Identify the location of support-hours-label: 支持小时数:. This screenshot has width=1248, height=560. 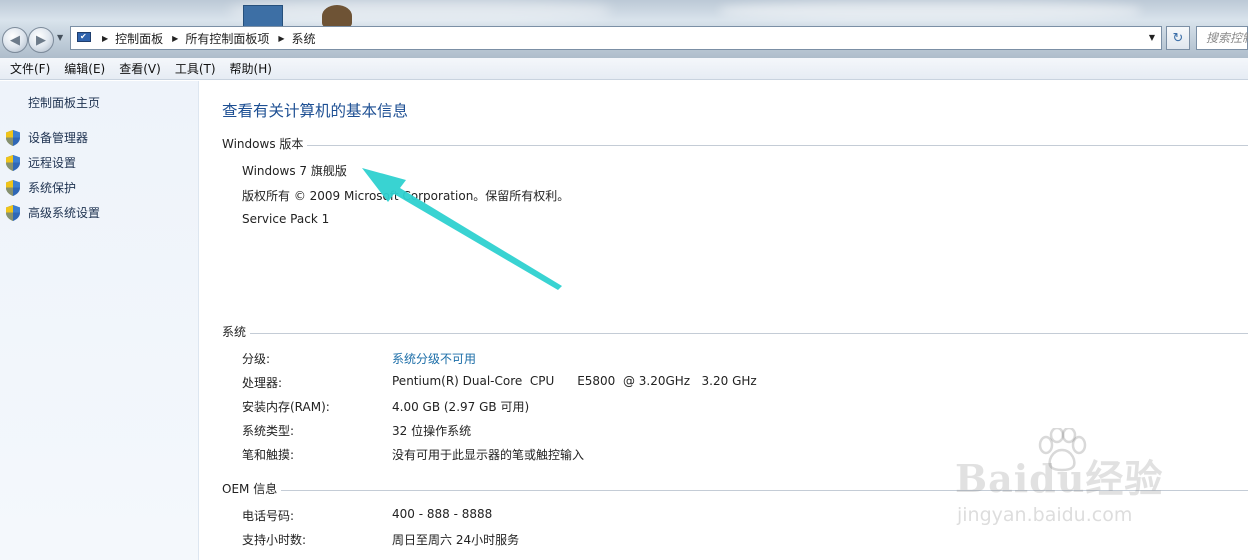
(274, 540).